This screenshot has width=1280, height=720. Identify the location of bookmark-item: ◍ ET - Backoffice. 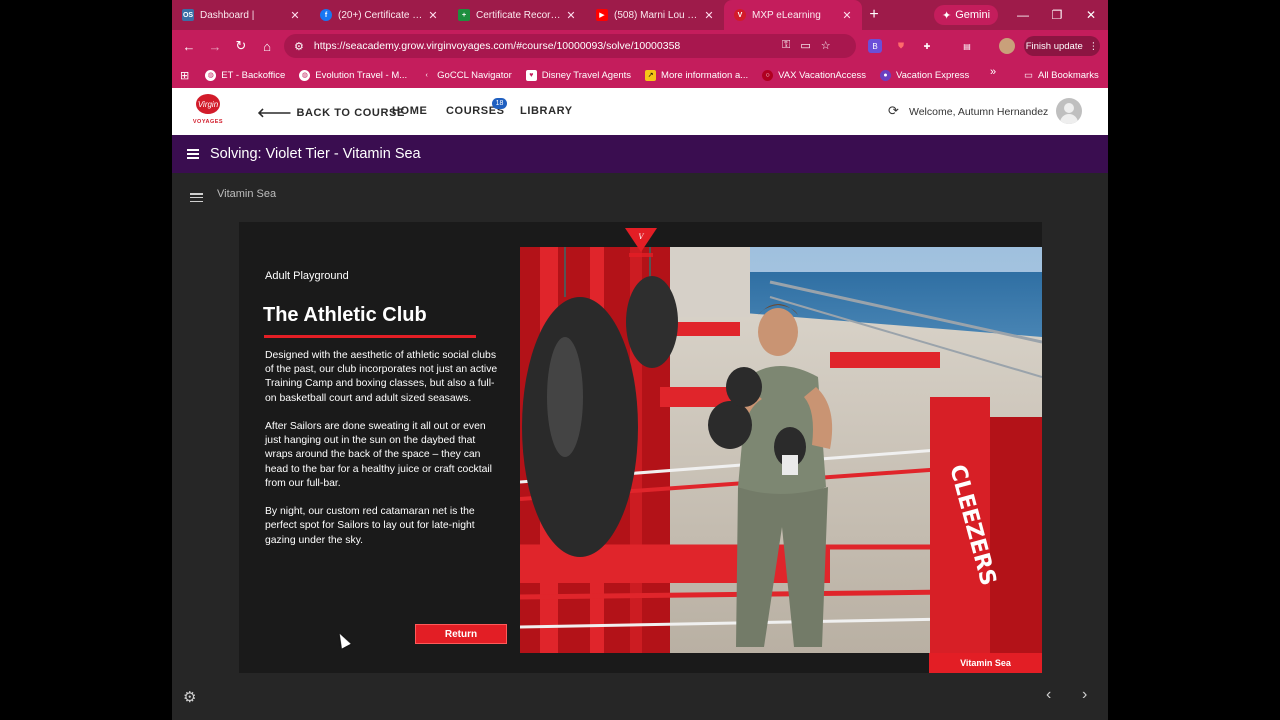
(245, 75).